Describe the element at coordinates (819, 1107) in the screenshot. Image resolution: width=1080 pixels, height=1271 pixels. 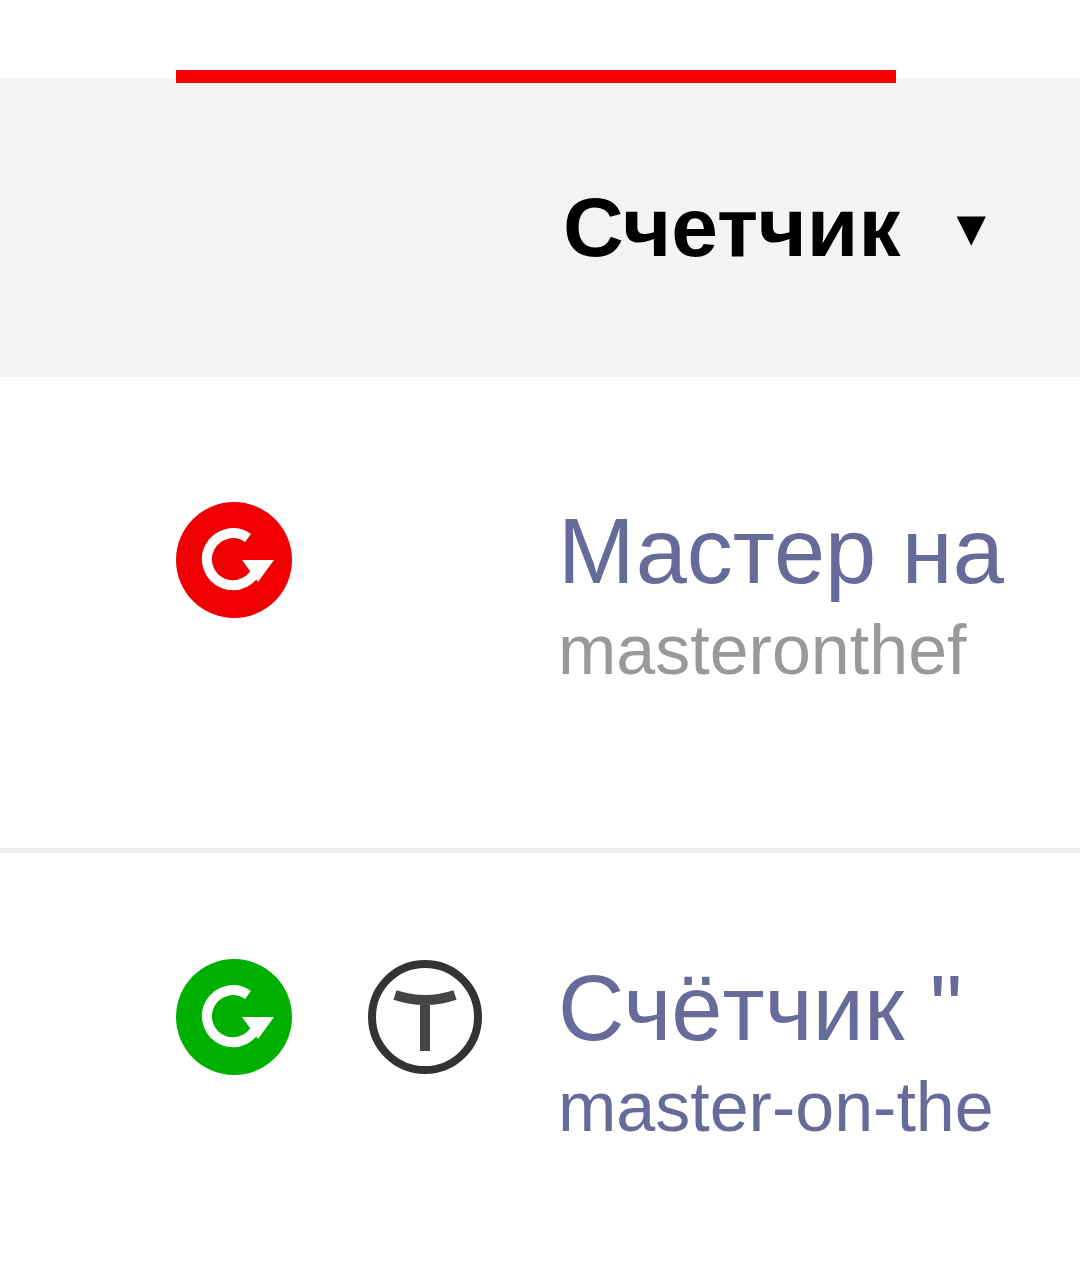
I see `counter-domain: master-on-the` at that location.